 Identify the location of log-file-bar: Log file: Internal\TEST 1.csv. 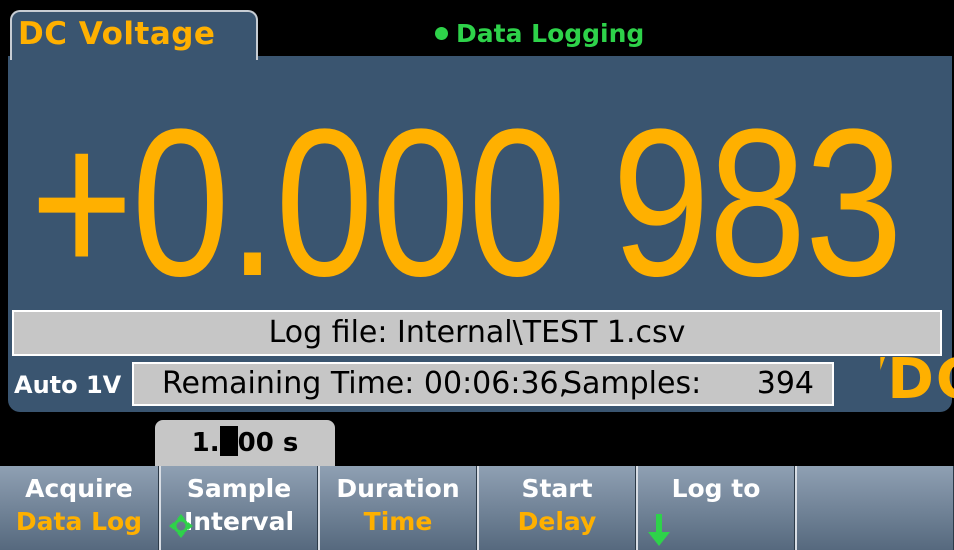
(477, 333).